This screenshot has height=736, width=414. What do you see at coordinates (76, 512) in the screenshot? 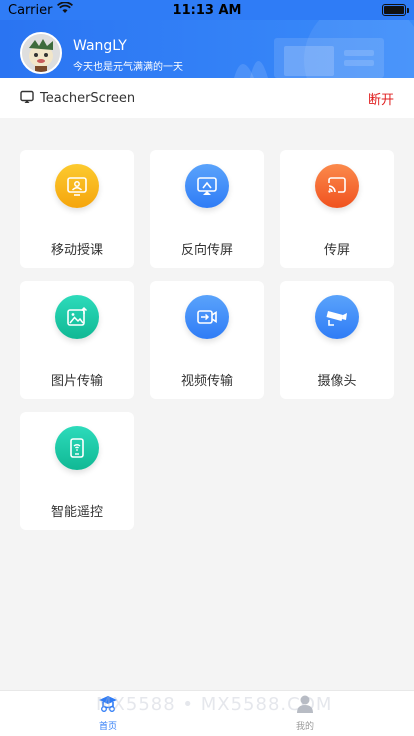
I see `feature-label: 智能遥控` at bounding box center [76, 512].